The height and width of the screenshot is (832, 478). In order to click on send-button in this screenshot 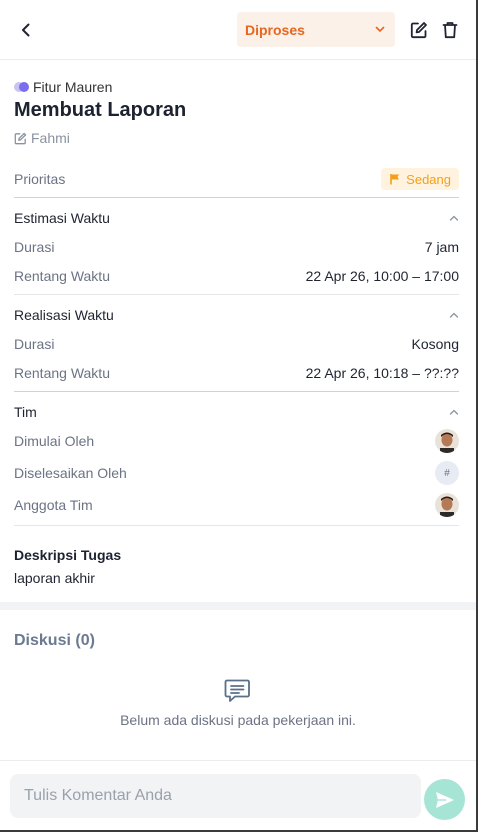, I will do `click(444, 799)`.